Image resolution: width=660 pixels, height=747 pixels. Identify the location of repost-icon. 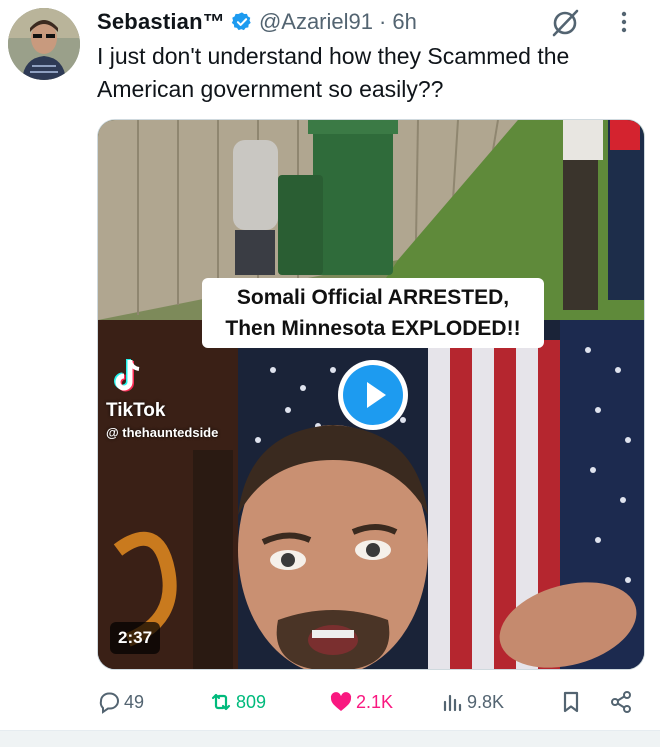
(221, 702).